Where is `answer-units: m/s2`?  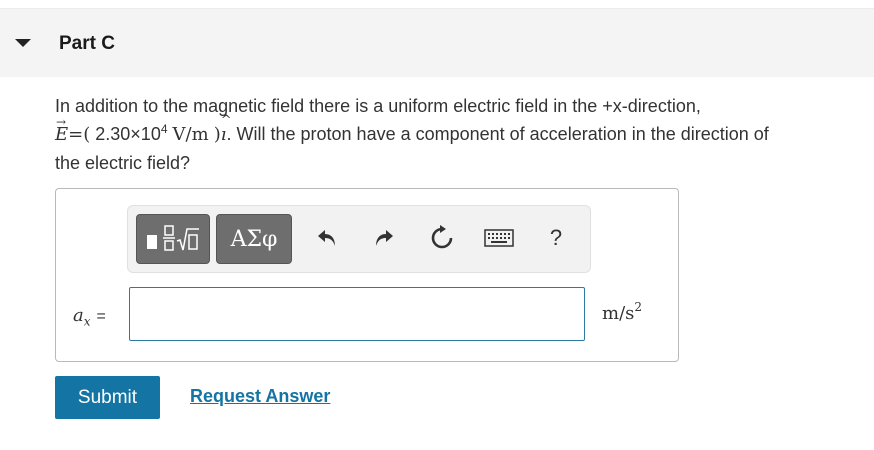
answer-units: m/s2 is located at coordinates (622, 312).